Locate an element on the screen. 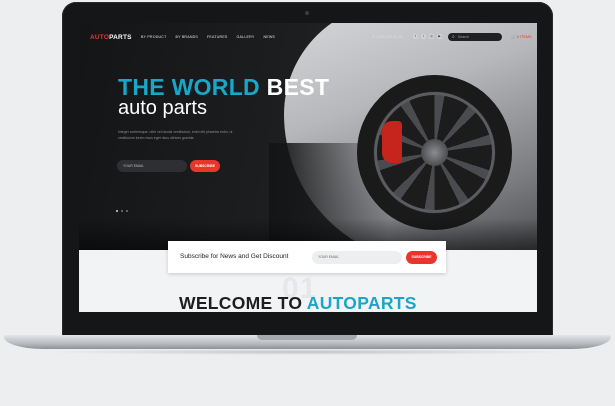 This screenshot has height=406, width=615. twitter-icon: t is located at coordinates (423, 36).